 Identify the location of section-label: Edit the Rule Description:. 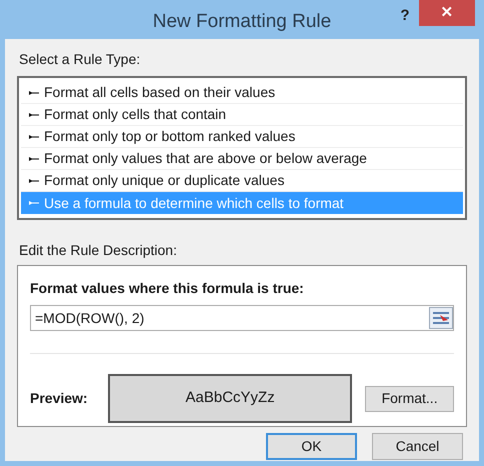
(98, 250).